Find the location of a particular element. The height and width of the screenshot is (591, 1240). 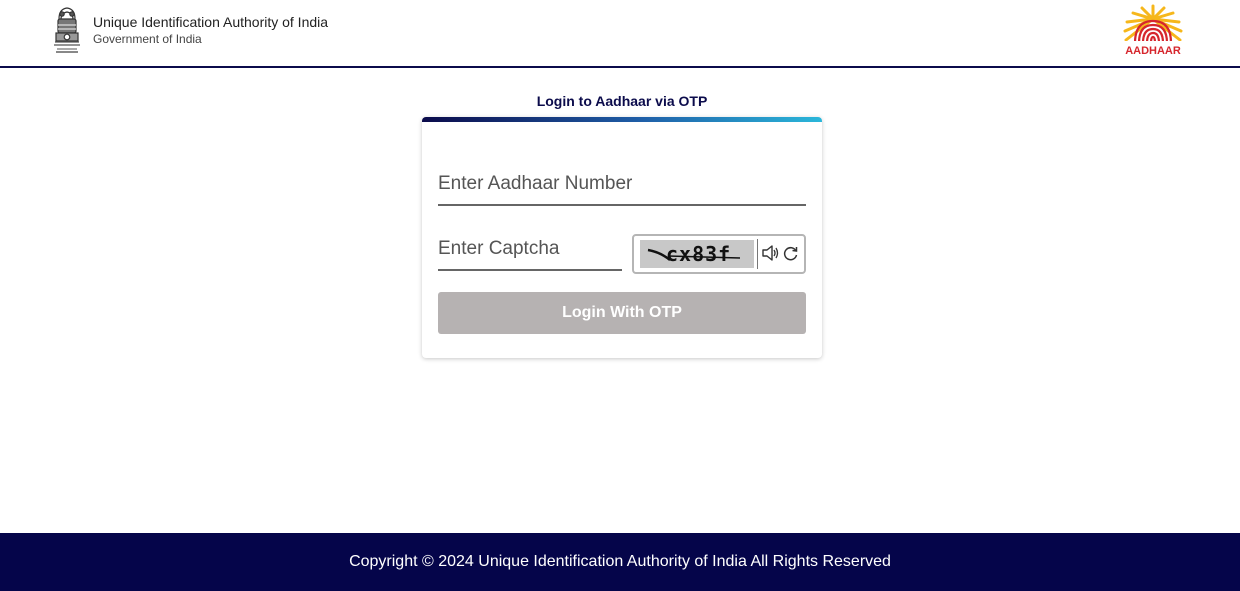

aadhaar-logo-text: AADHAAR is located at coordinates (1153, 51).